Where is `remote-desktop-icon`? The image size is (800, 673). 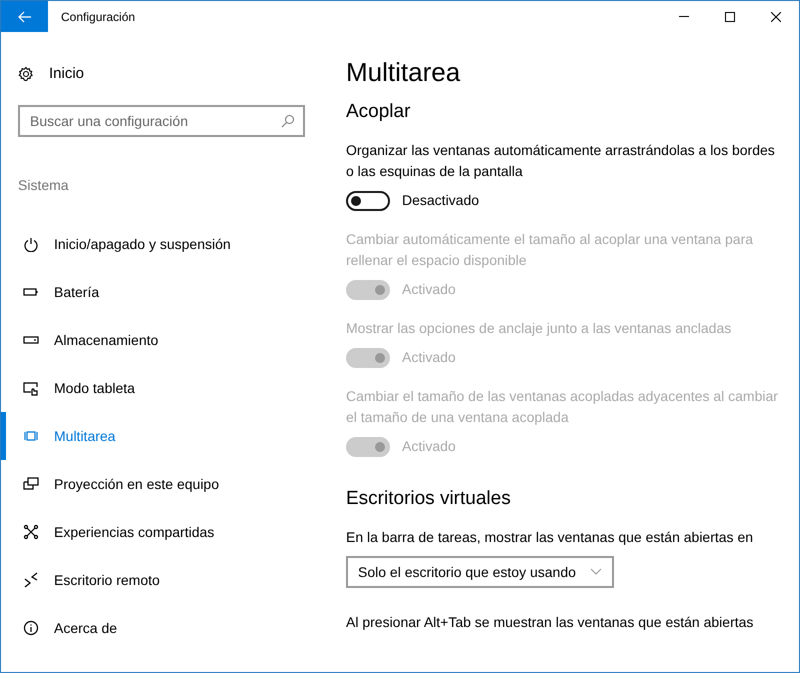 remote-desktop-icon is located at coordinates (31, 580).